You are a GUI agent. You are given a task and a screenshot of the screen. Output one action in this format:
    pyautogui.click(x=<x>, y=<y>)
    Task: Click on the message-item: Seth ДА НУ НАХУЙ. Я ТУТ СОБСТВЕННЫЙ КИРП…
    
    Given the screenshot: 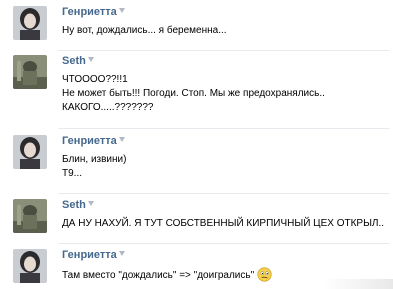 What is the action you would take?
    pyautogui.click(x=196, y=219)
    